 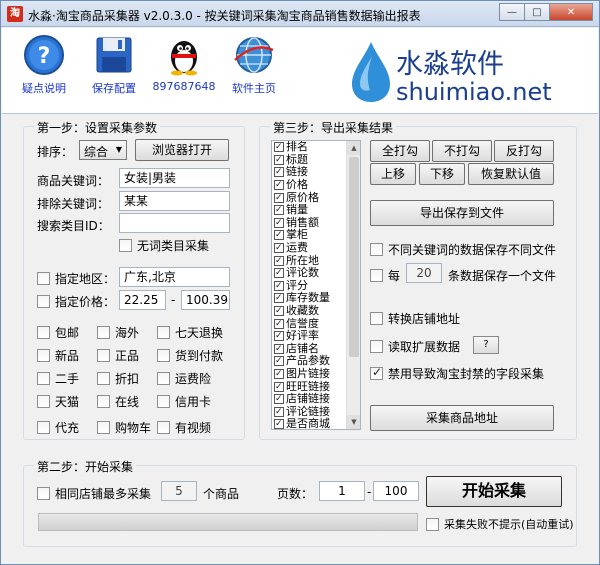 I want to click on category-id-input, so click(x=174, y=223).